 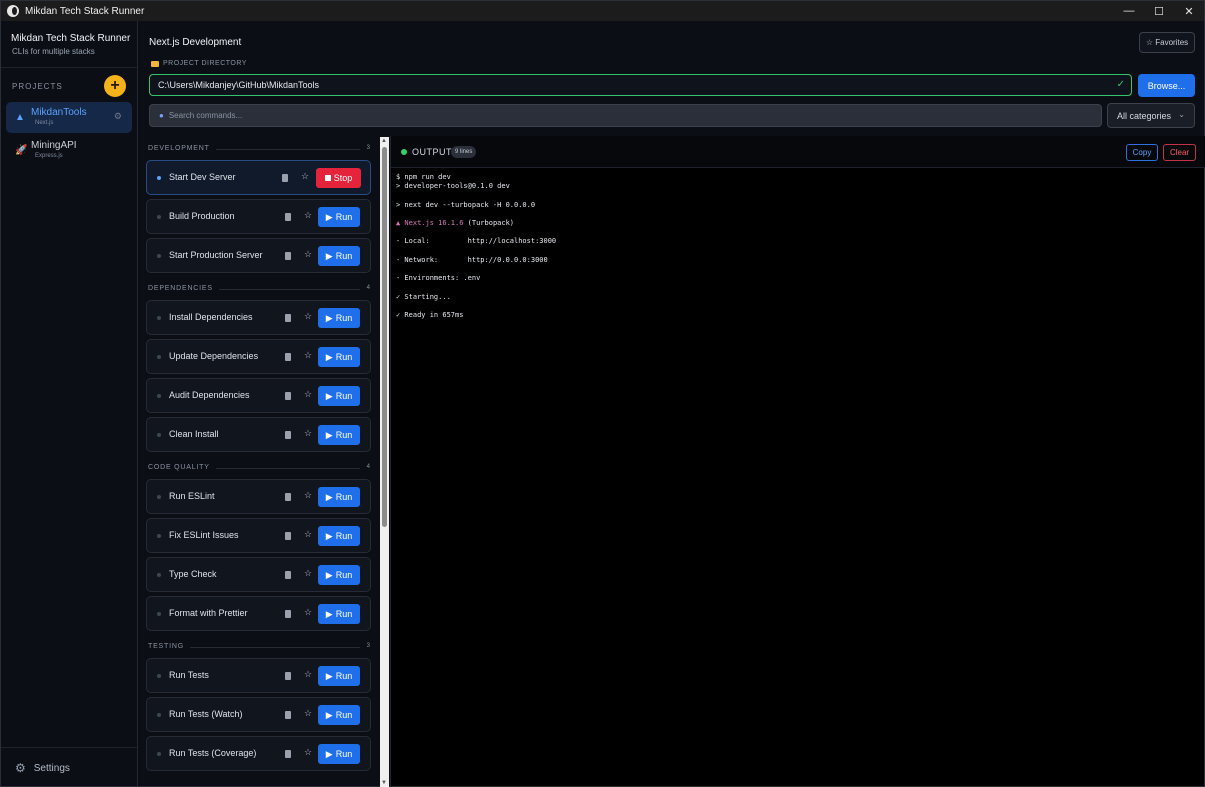 I want to click on section-label: TESTING, so click(x=169, y=646).